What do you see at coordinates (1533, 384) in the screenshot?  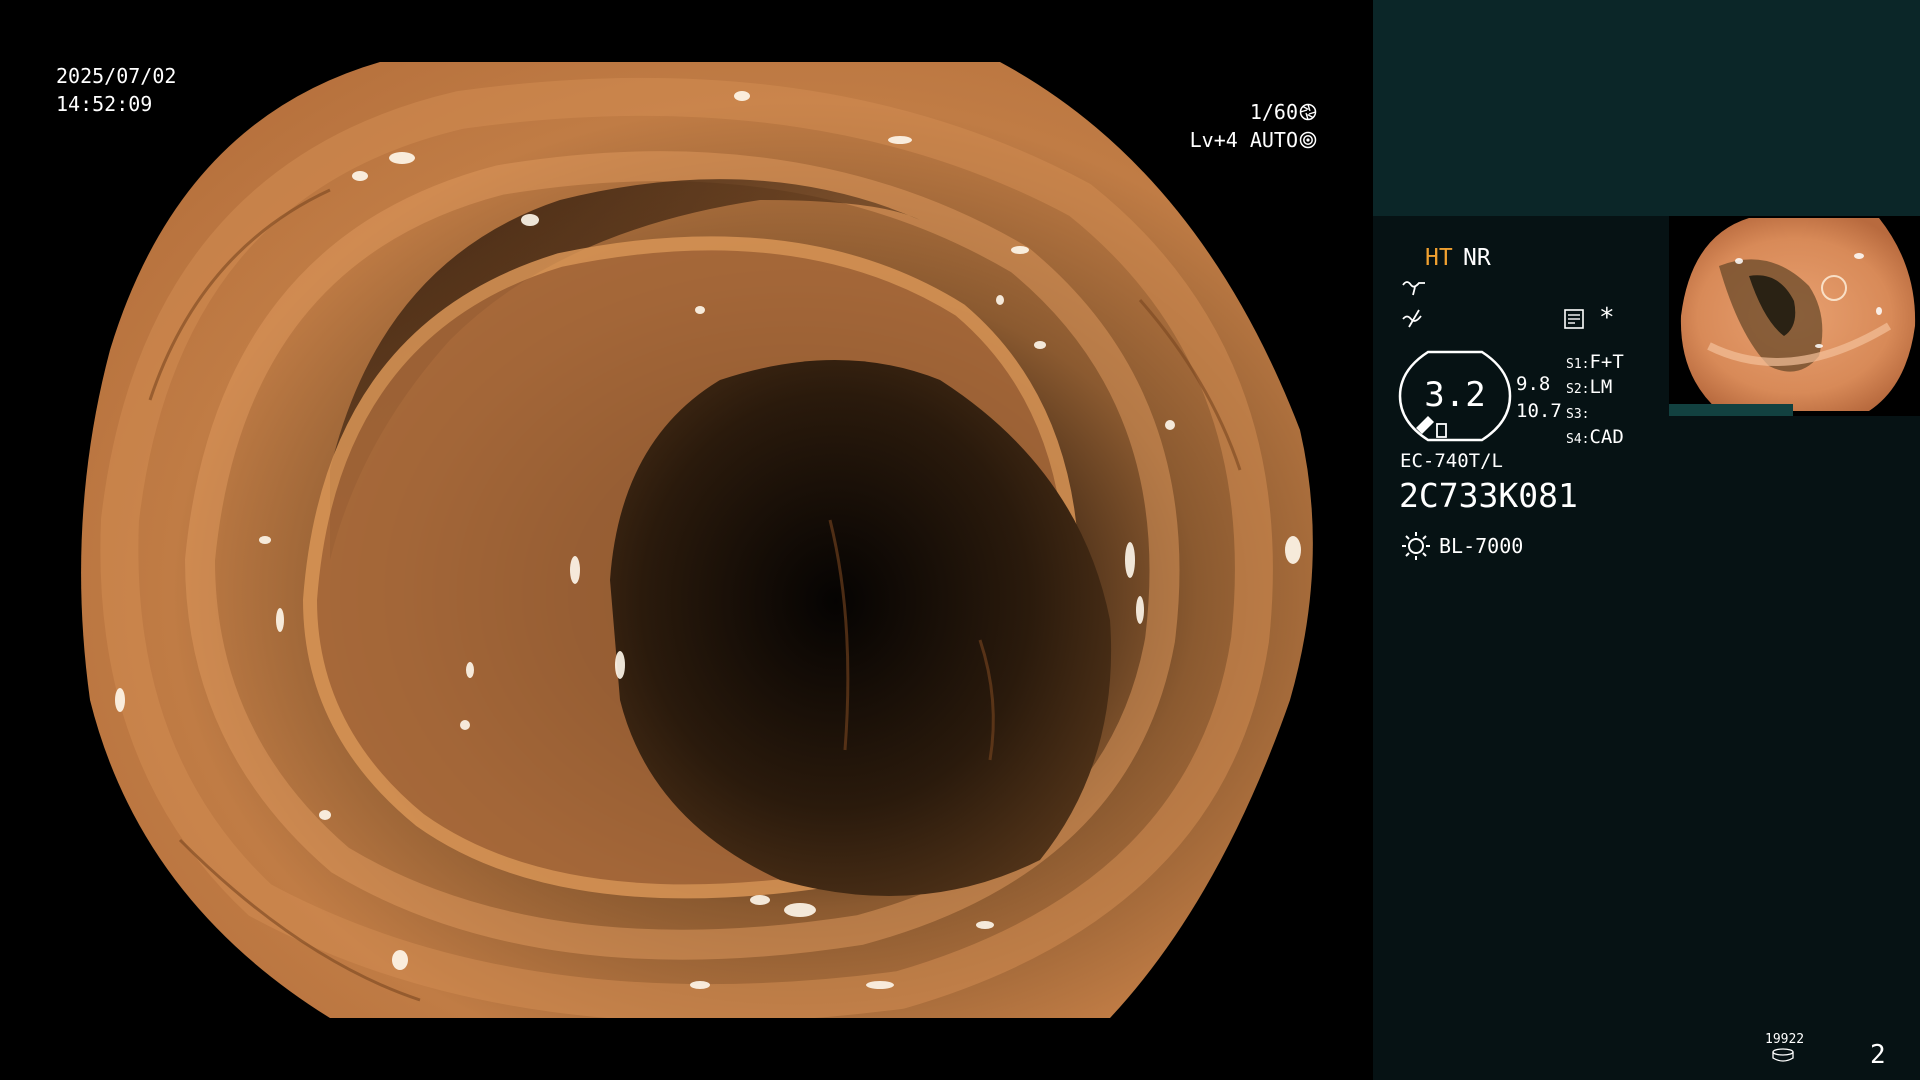 I see `zoom-aux-1: 9.8` at bounding box center [1533, 384].